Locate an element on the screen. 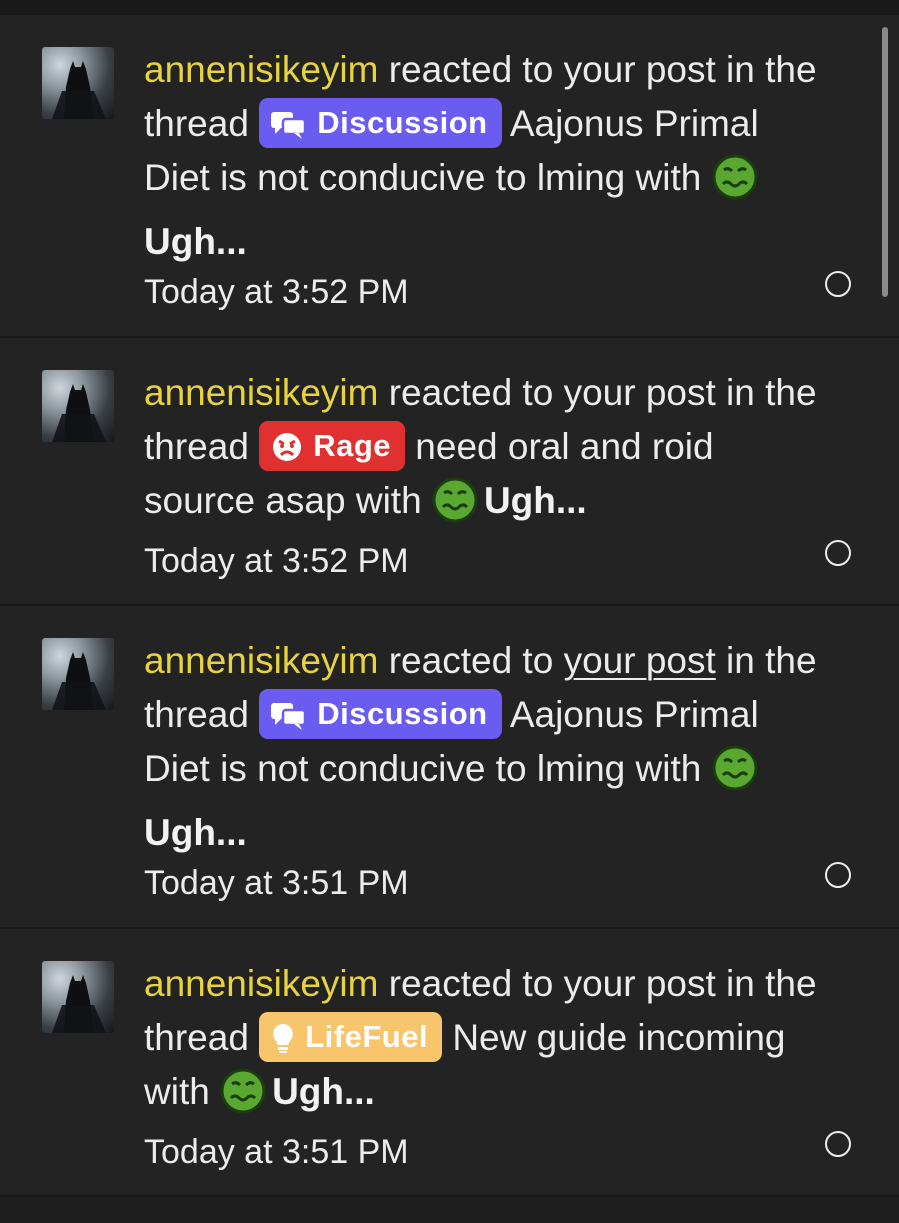 Image resolution: width=899 pixels, height=1223 pixels. scrollbar is located at coordinates (885, 162).